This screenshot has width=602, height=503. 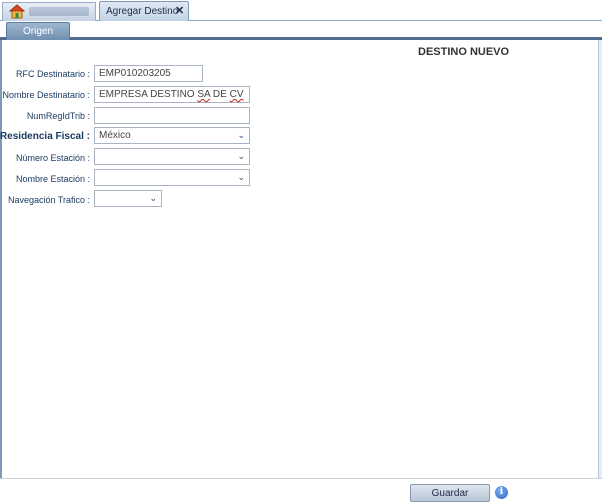 I want to click on residencia-fiscal-label: Residencia Fiscal :, so click(x=45, y=136).